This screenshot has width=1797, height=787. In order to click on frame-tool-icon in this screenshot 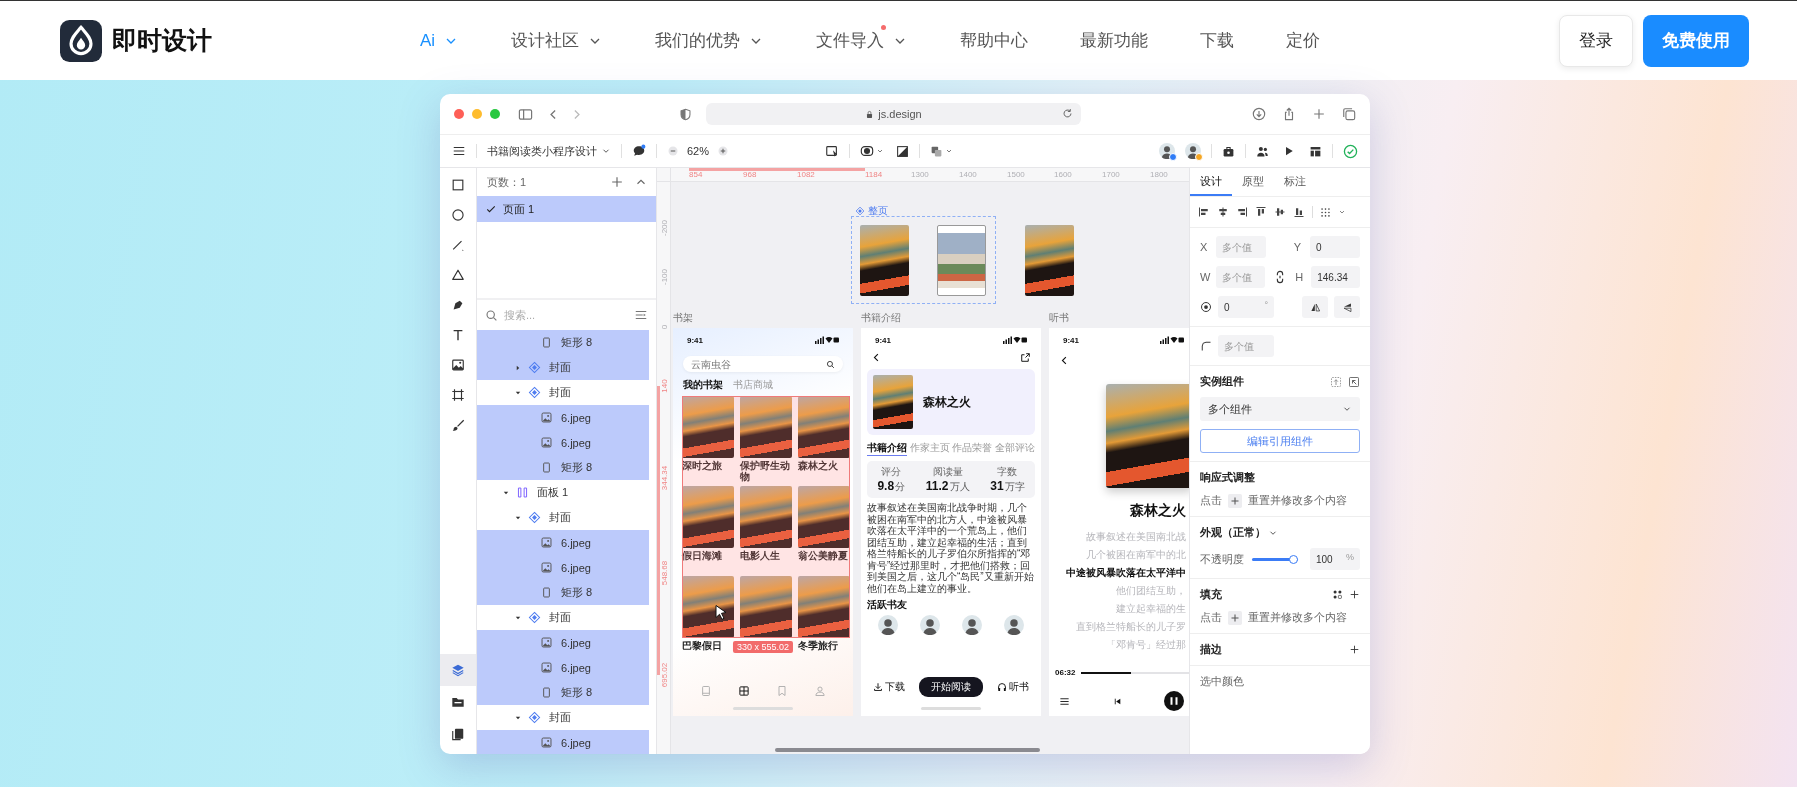, I will do `click(458, 395)`.